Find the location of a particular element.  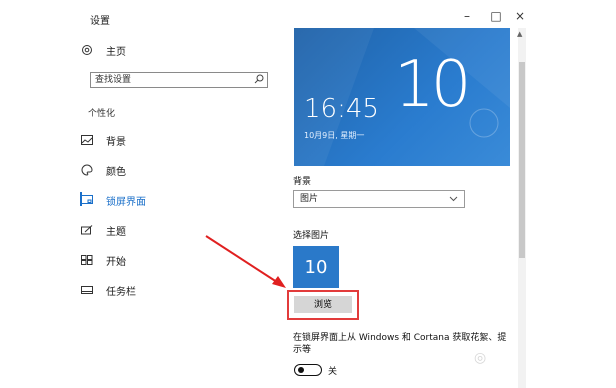

sidebar-item-label: 开始 is located at coordinates (116, 262).